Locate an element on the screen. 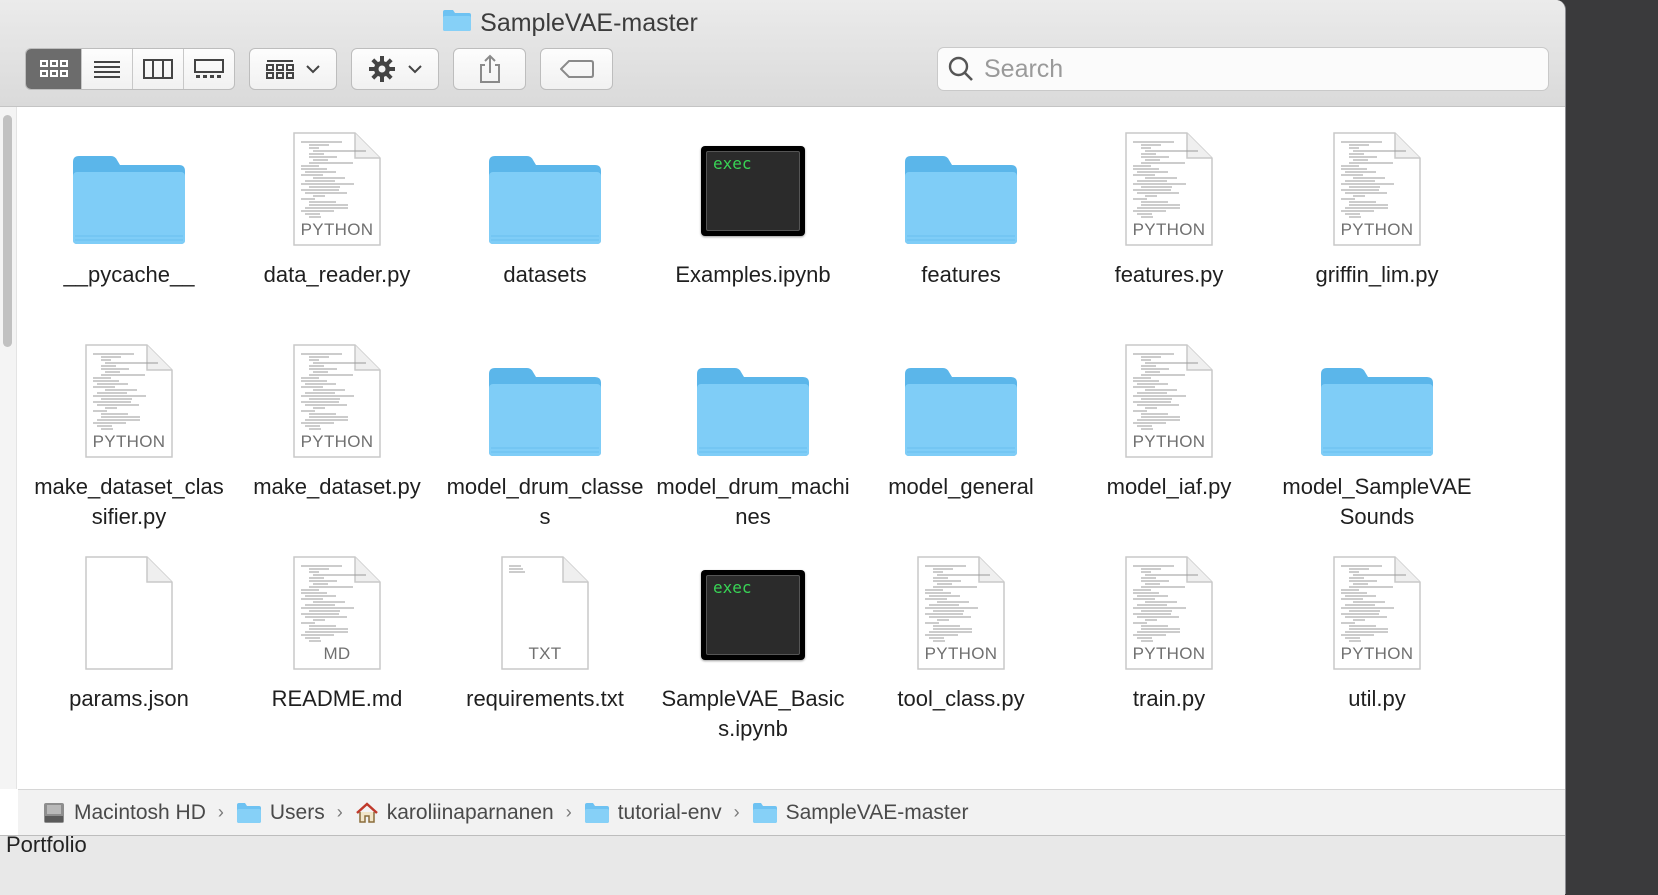 The height and width of the screenshot is (895, 1658). document-icon-wrap: TXT is located at coordinates (545, 613).